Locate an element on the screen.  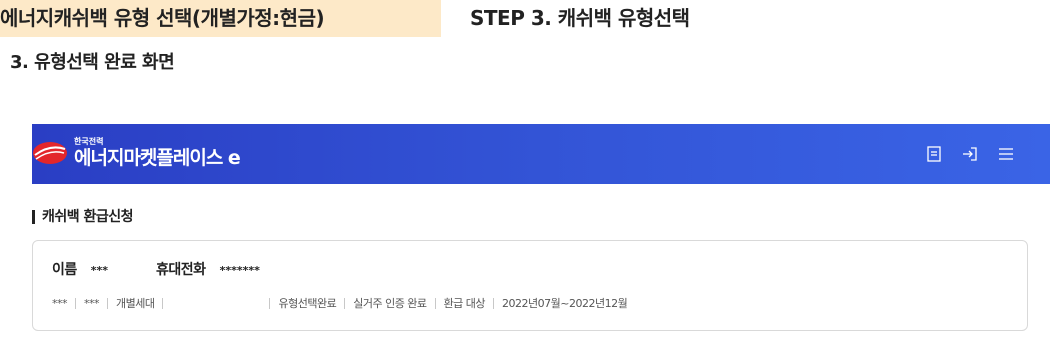
logo-service-name: 에너지마켓플레이스 e is located at coordinates (157, 158).